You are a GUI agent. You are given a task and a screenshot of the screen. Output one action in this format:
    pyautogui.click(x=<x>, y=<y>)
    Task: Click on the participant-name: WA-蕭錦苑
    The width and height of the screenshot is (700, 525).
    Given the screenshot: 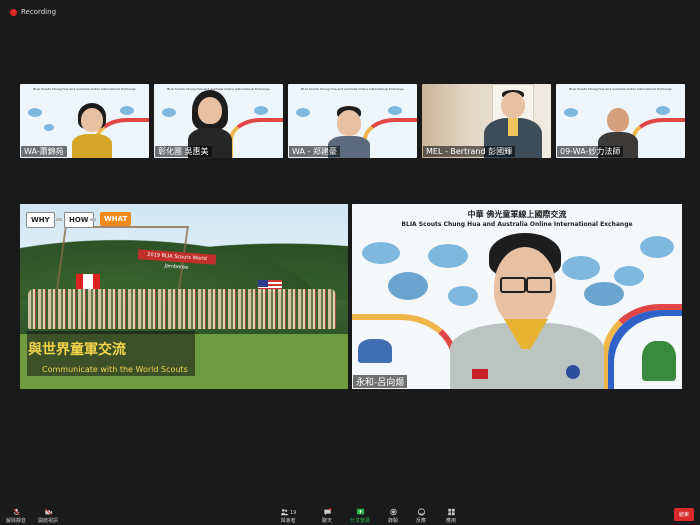 What is the action you would take?
    pyautogui.click(x=44, y=151)
    